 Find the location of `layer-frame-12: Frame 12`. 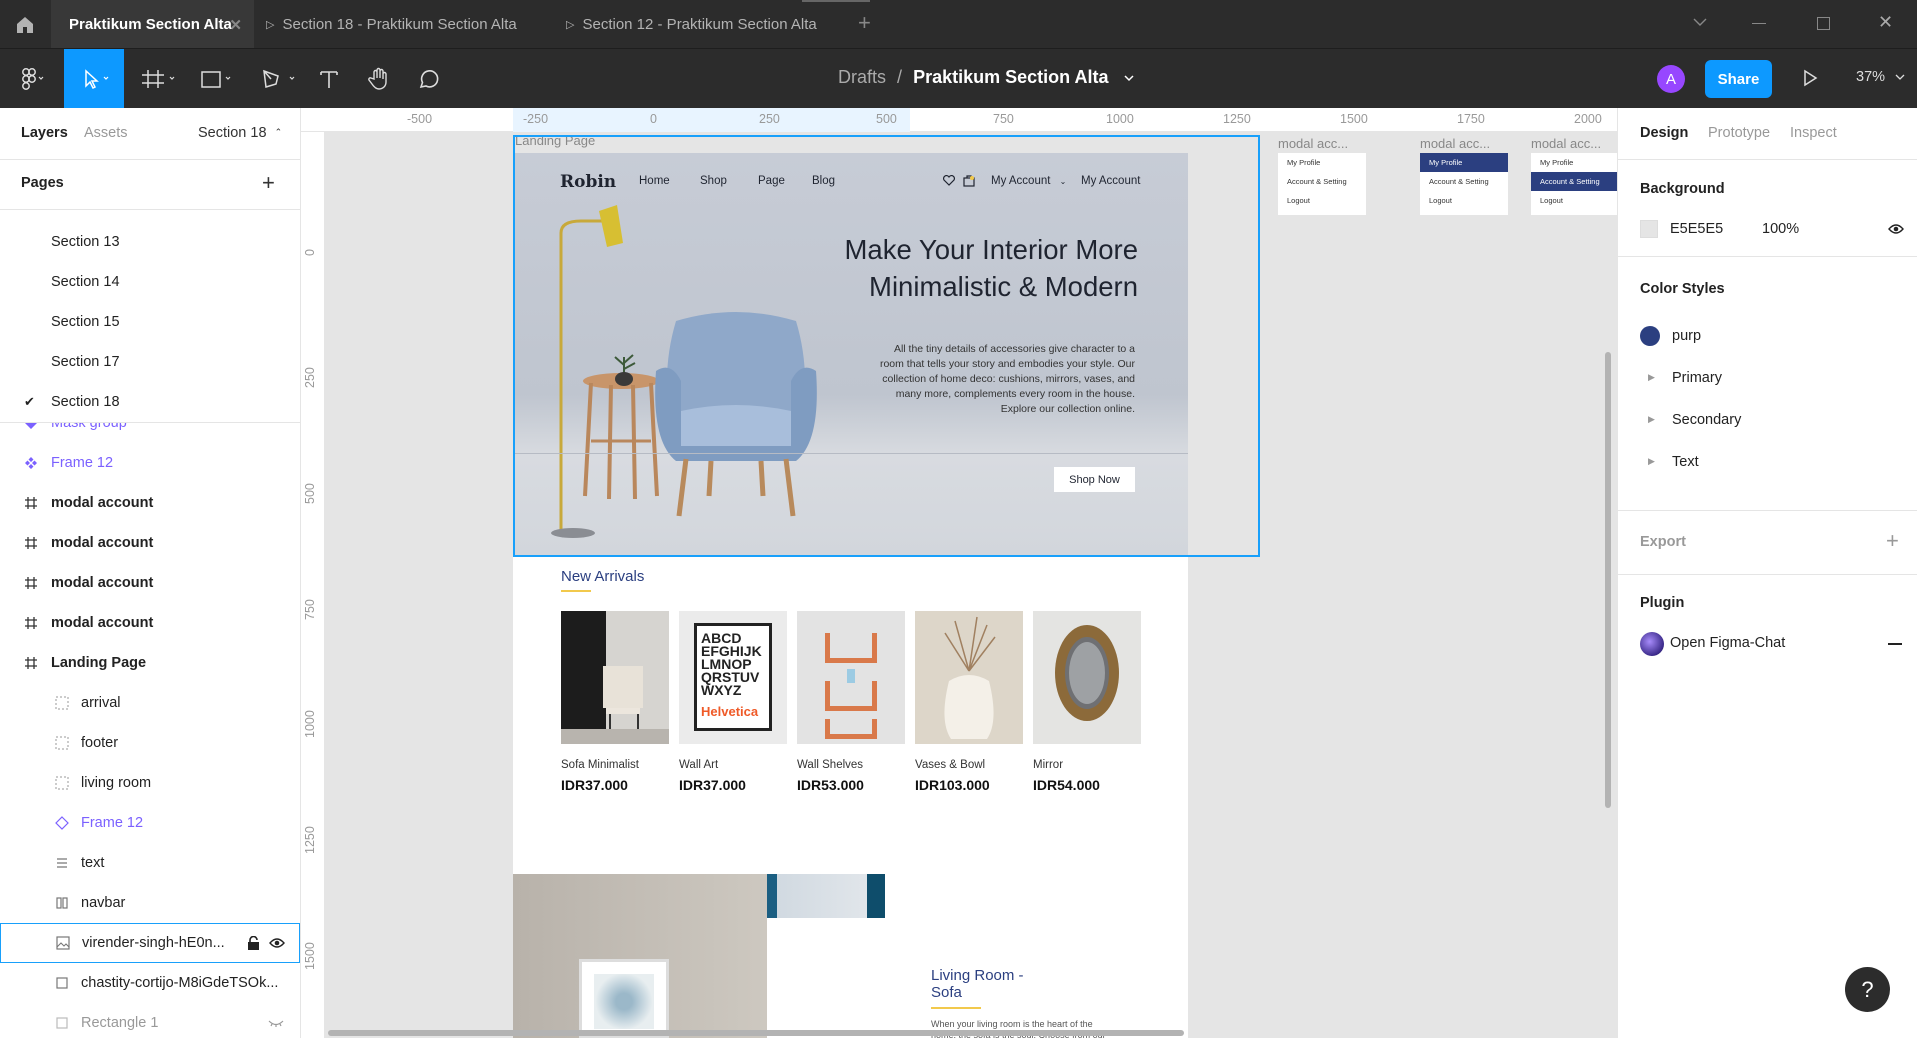

layer-frame-12: Frame 12 is located at coordinates (150, 463).